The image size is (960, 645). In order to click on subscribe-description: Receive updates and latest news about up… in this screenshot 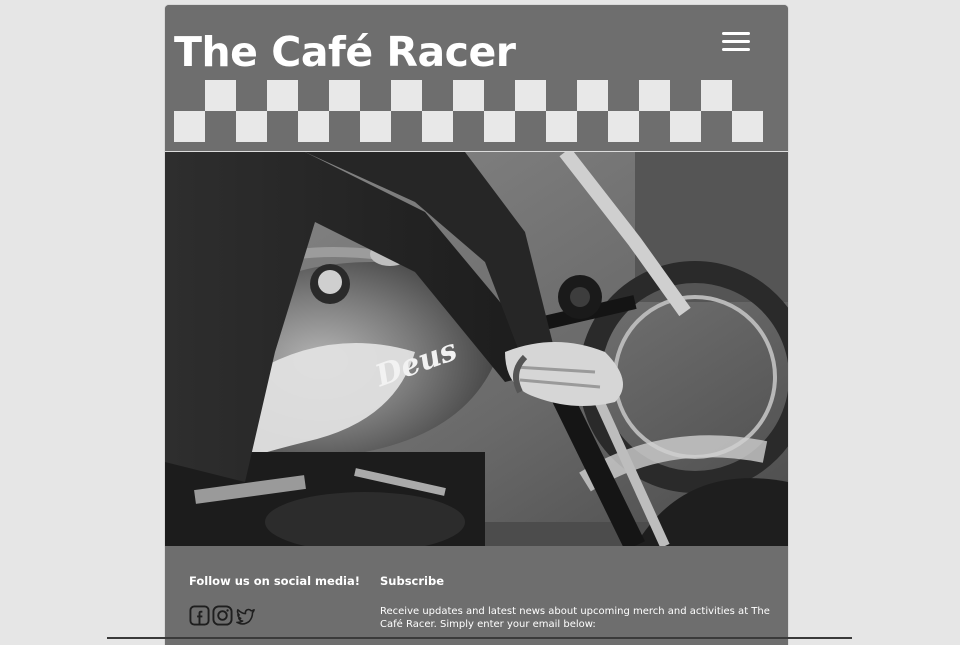, I will do `click(575, 618)`.